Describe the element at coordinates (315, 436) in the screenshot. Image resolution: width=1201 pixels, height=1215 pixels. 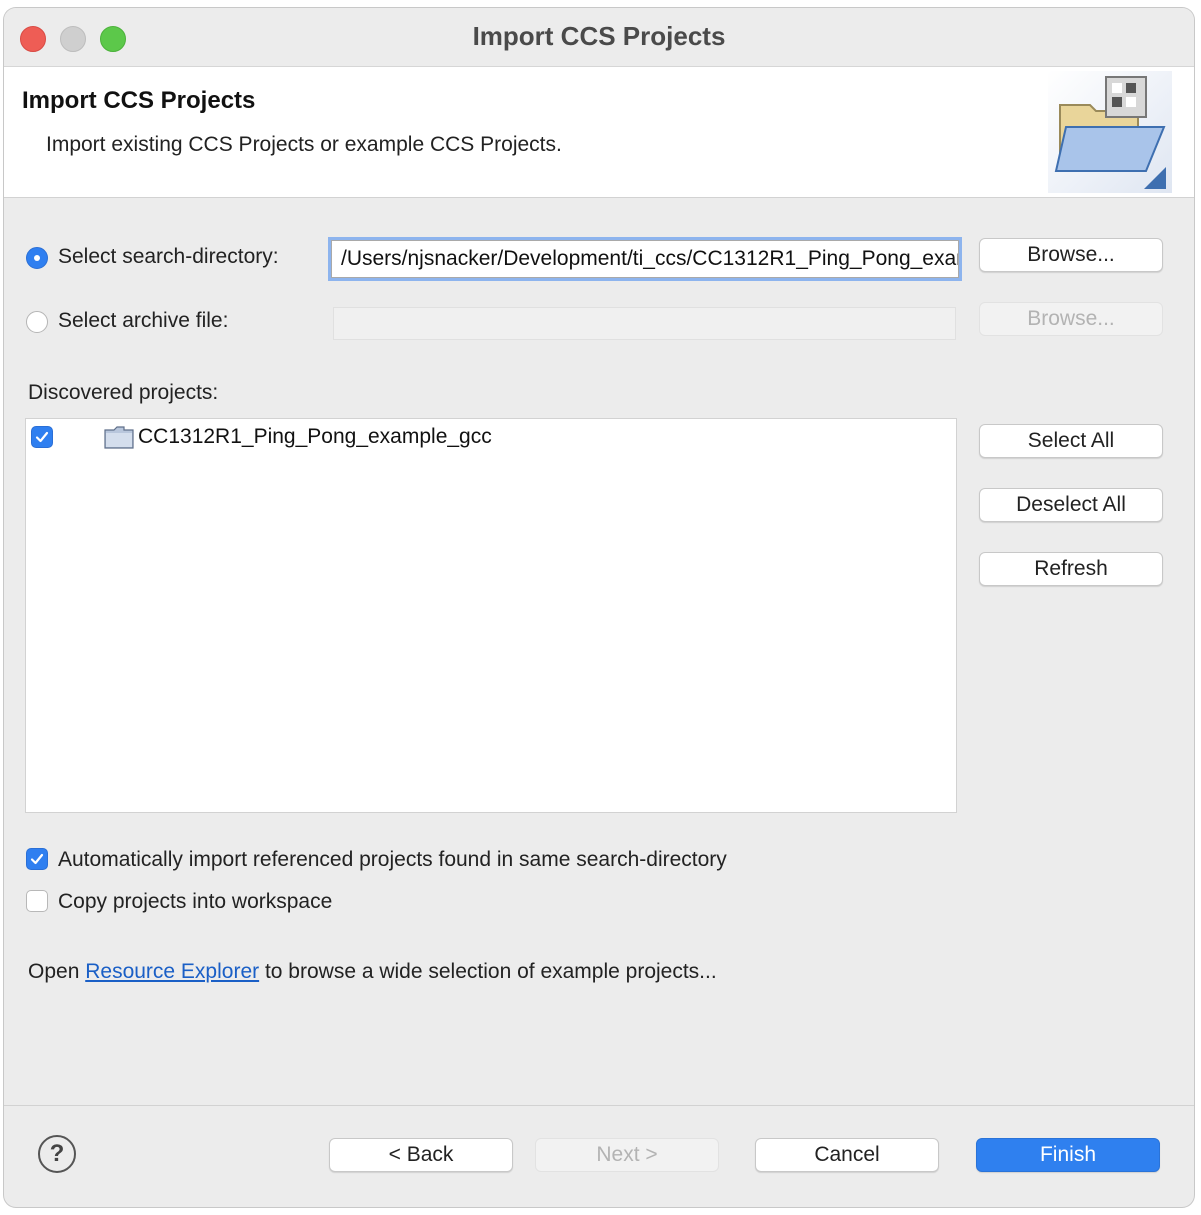
I see `project-name: CC1312R1_Ping_Pong_example_gcc` at that location.